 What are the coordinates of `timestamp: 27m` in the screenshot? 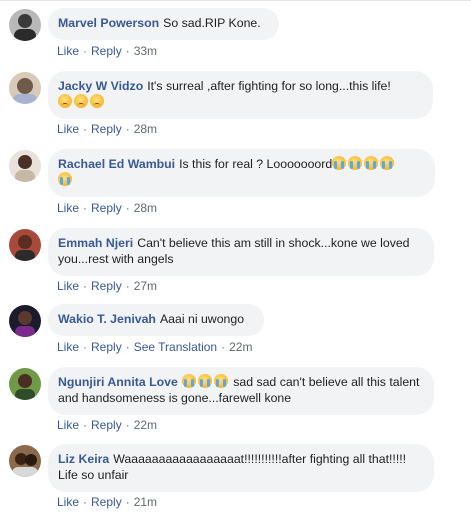 It's located at (145, 286).